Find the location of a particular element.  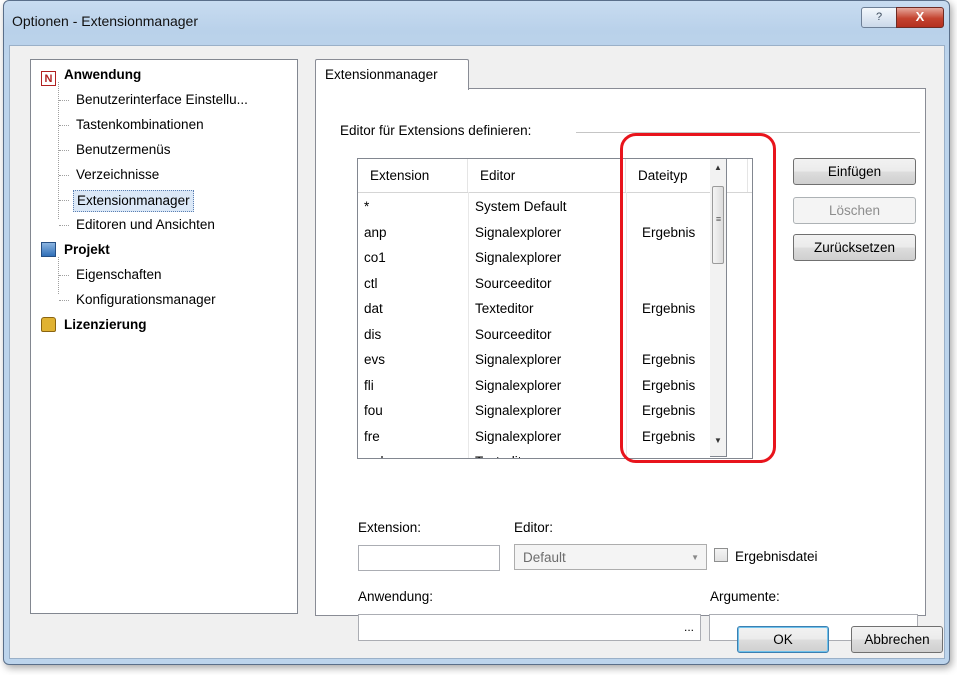

tree-group-label: Projekt is located at coordinates (87, 249).